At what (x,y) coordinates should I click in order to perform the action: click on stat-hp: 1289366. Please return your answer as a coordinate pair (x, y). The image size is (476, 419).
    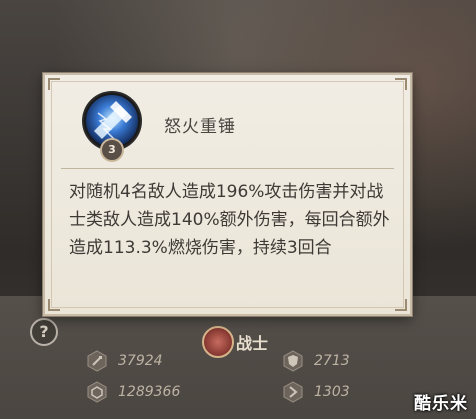
    Looking at the image, I should click on (133, 392).